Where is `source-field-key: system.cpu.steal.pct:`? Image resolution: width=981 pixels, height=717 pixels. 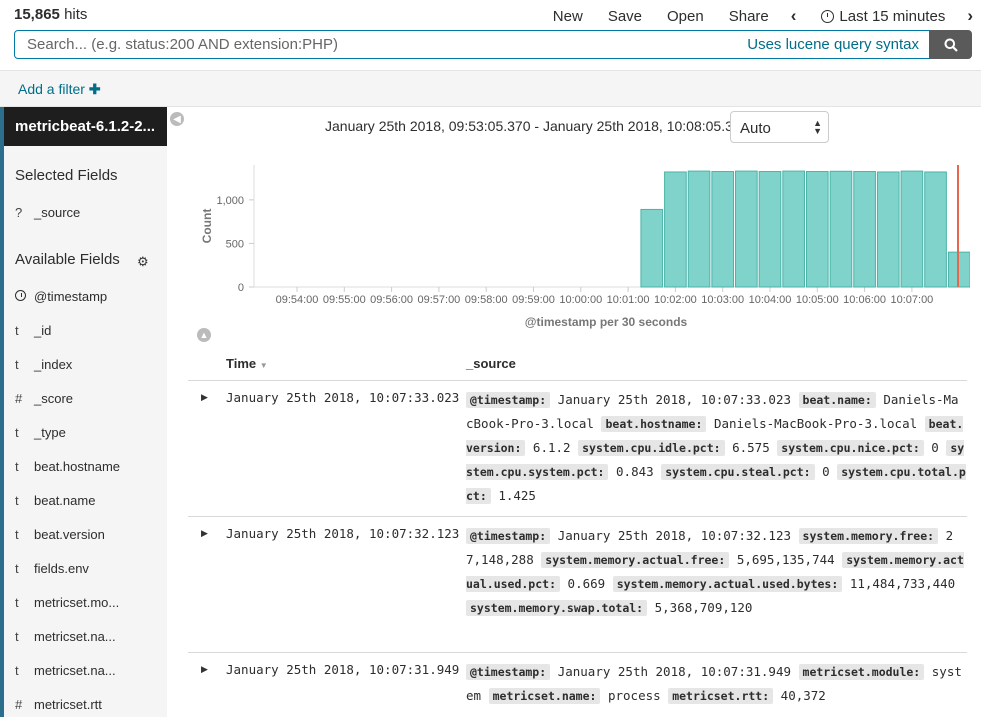 source-field-key: system.cpu.steal.pct: is located at coordinates (738, 472).